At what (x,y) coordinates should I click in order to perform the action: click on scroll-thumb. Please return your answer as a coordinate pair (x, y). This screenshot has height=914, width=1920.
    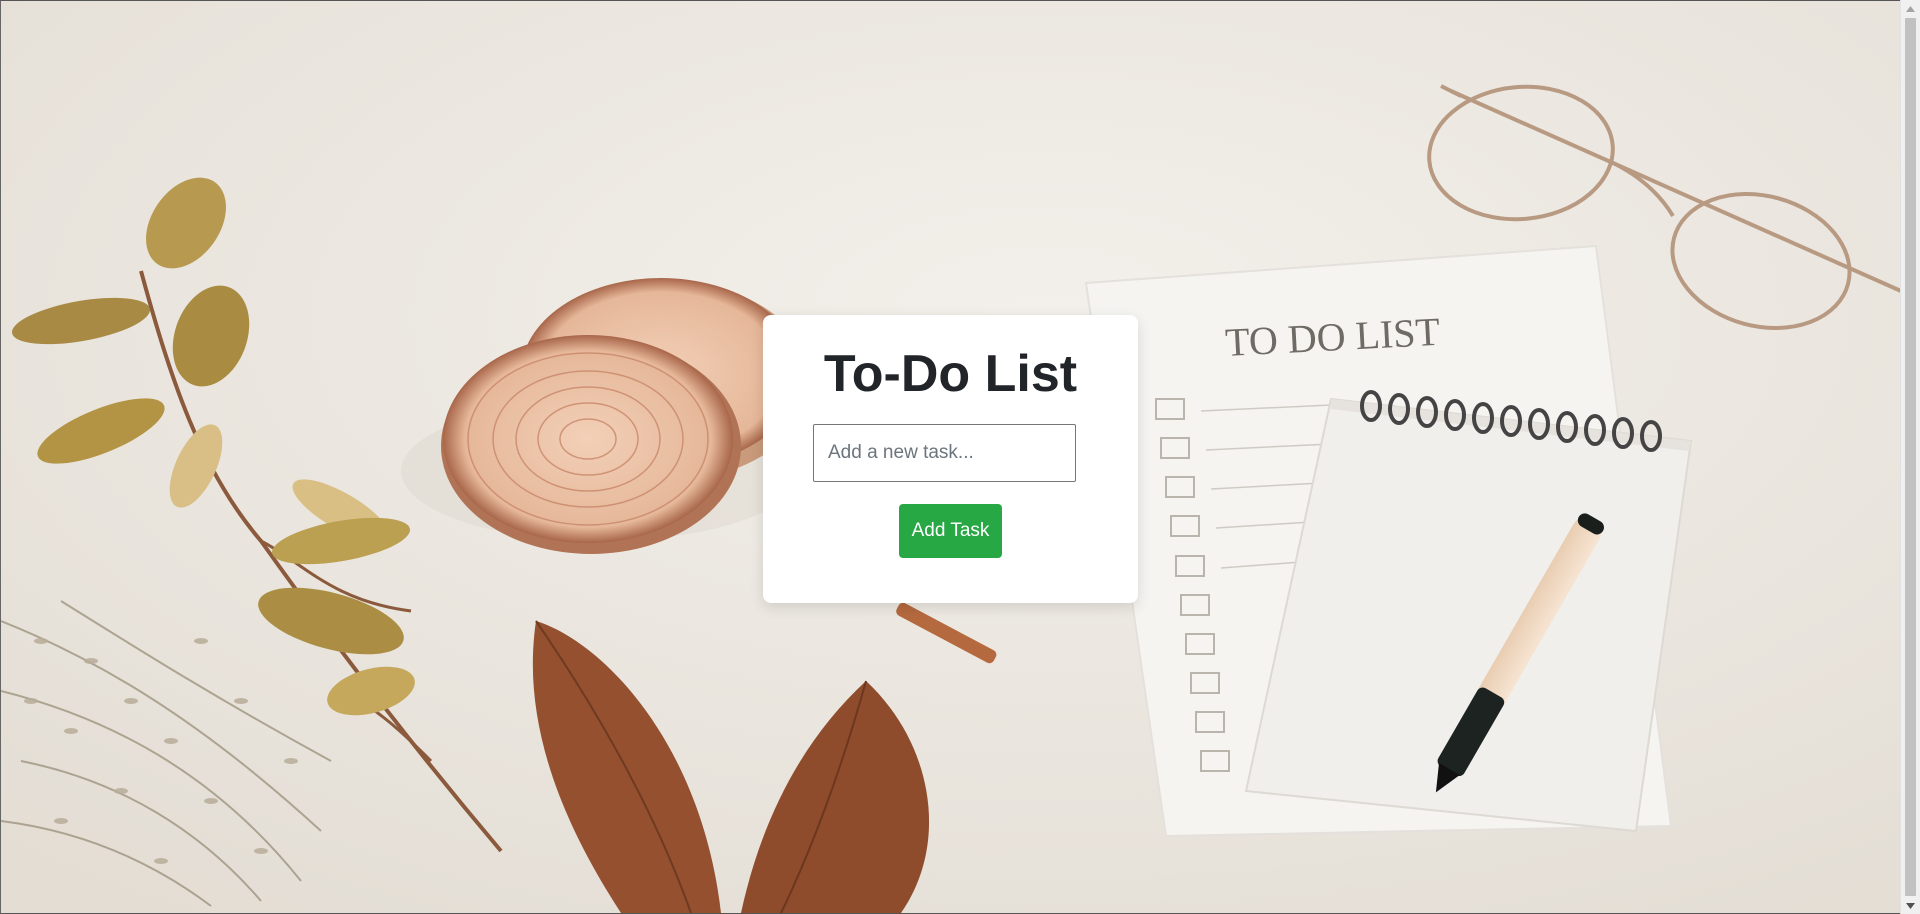
    Looking at the image, I should click on (1910, 457).